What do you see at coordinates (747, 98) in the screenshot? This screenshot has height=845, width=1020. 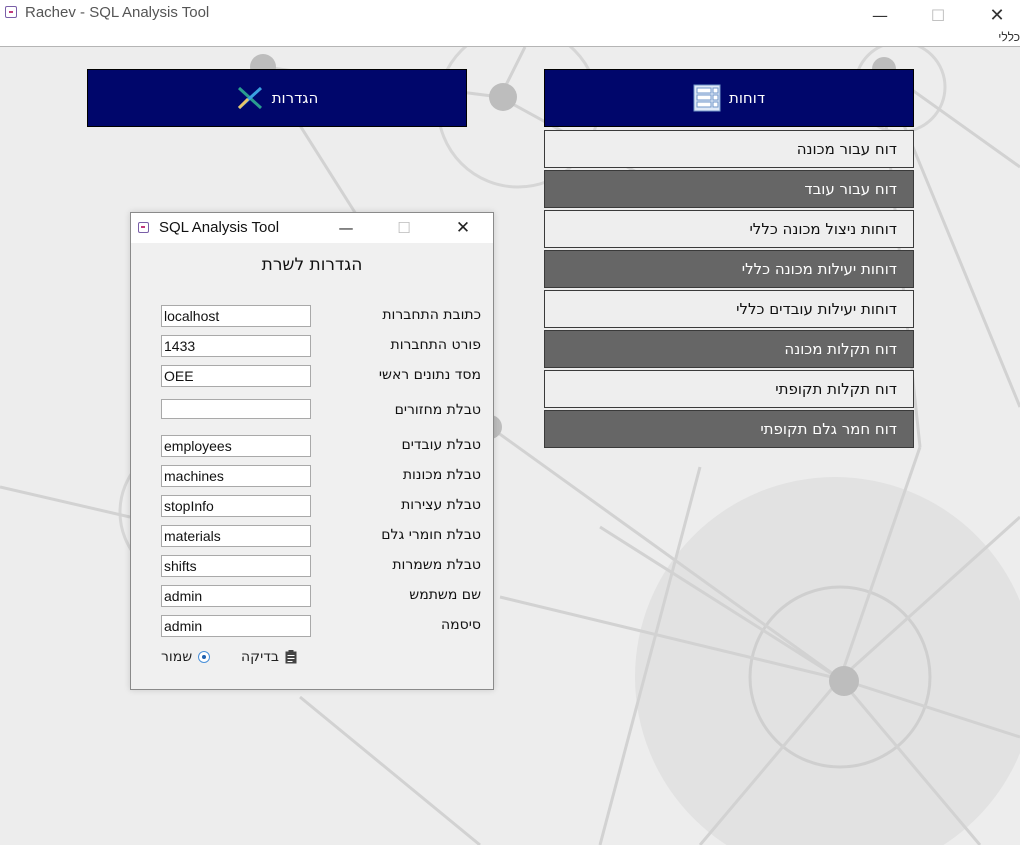 I see `reports-button-label: דוחות` at bounding box center [747, 98].